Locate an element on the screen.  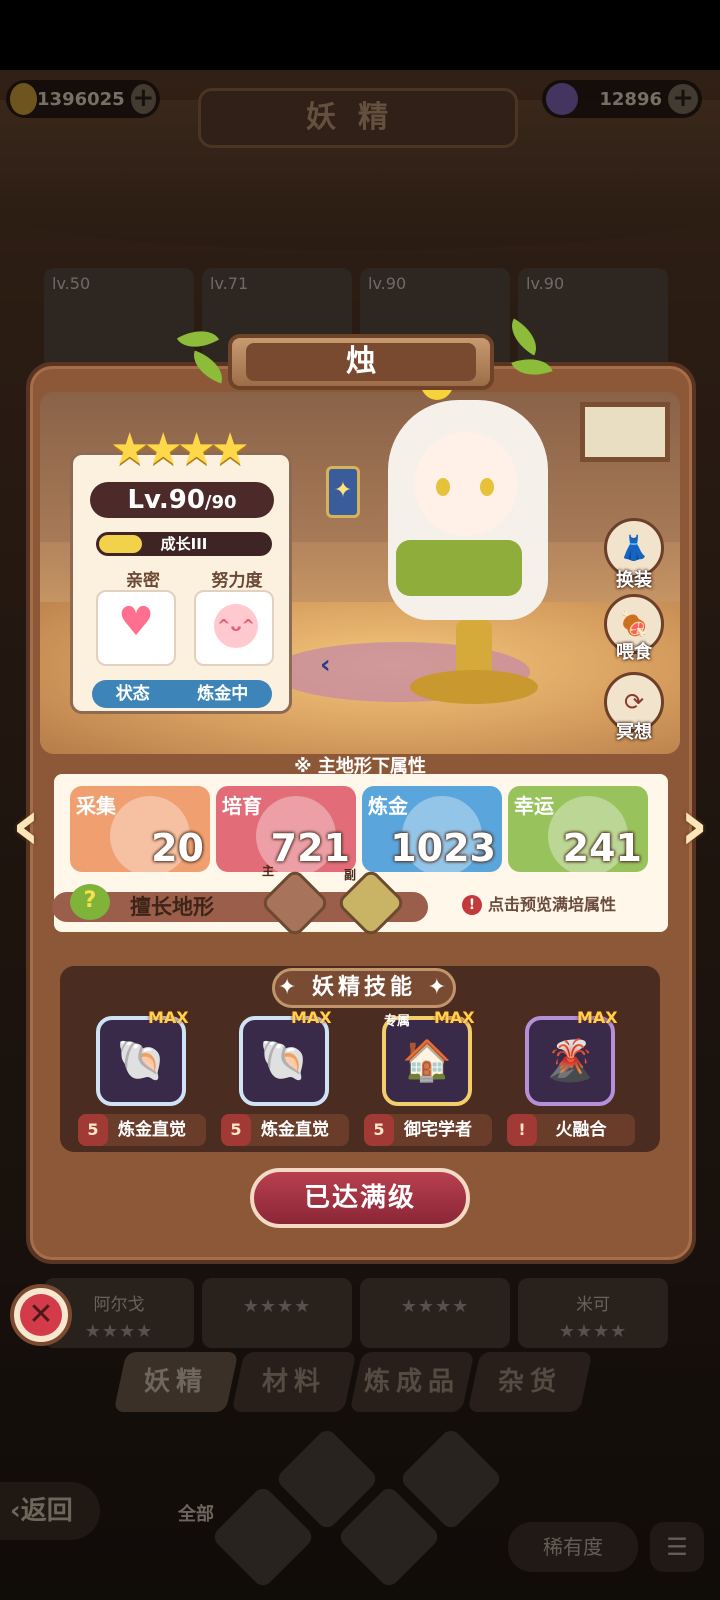
level-plate: Lv.90/90 is located at coordinates (182, 500).